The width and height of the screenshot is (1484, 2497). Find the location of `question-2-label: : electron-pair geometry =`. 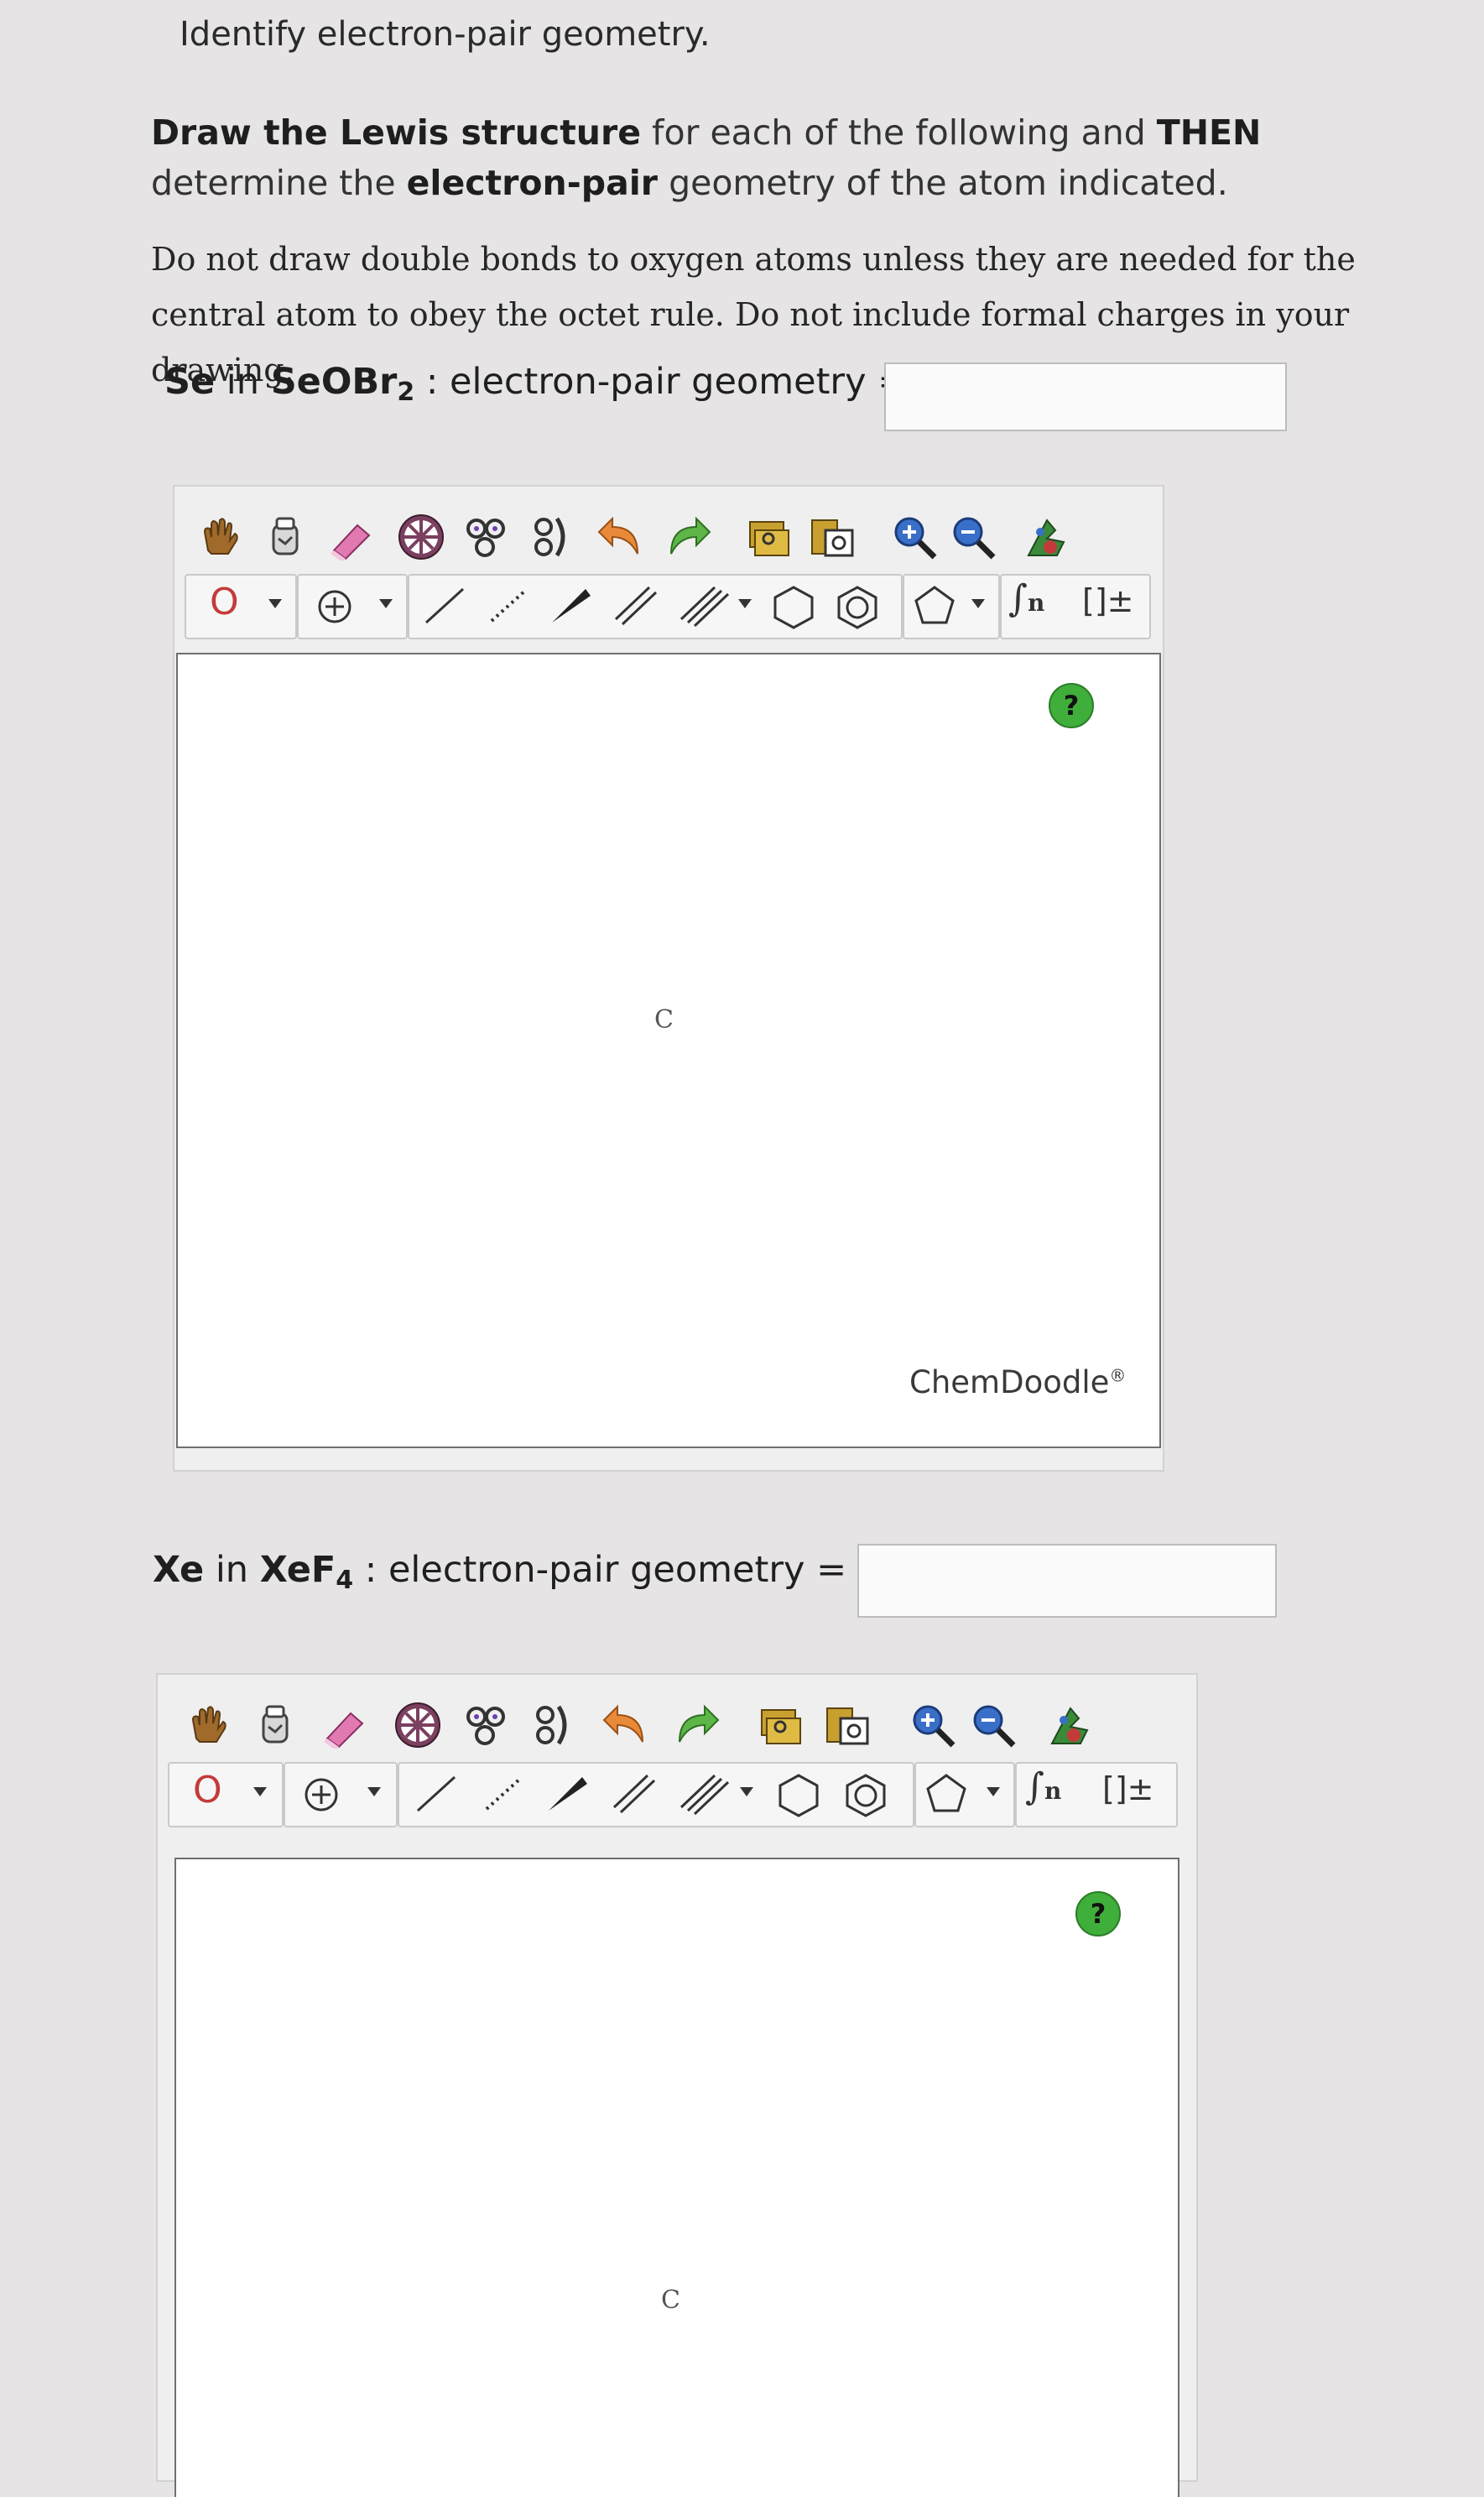

question-2-label: : electron-pair geometry = is located at coordinates (600, 1570).